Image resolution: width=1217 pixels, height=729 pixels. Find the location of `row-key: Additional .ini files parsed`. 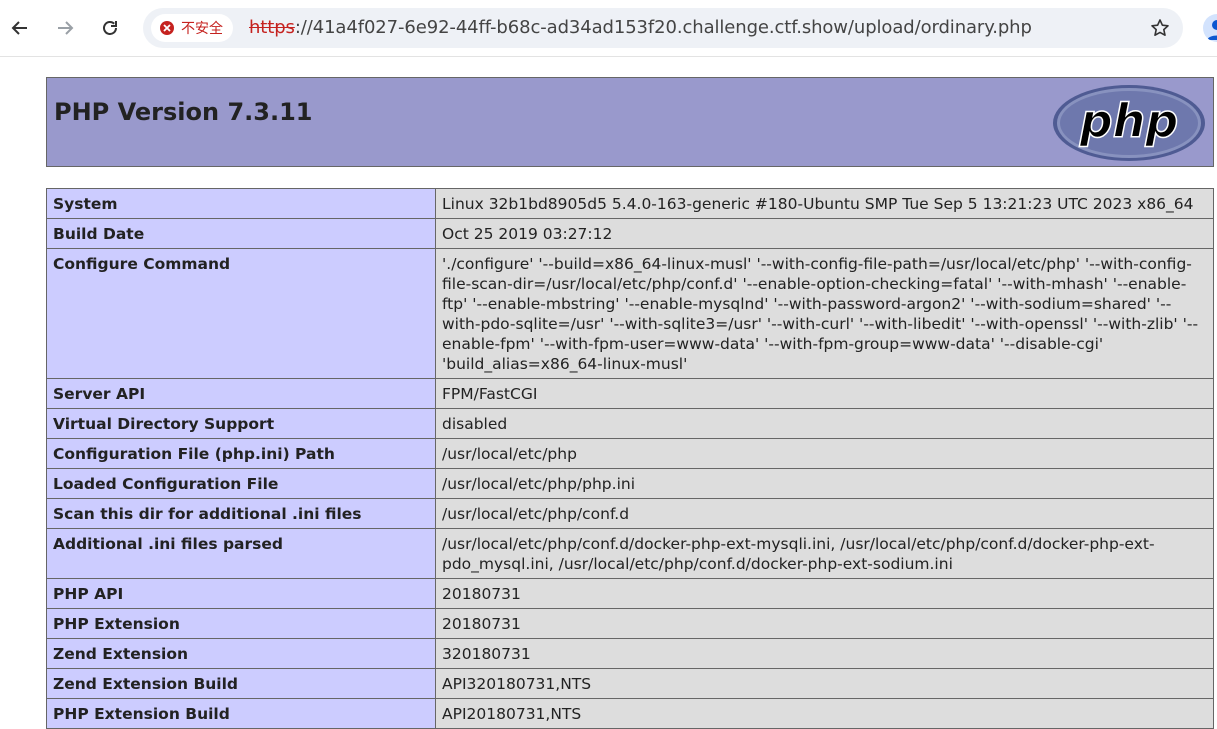

row-key: Additional .ini files parsed is located at coordinates (241, 553).